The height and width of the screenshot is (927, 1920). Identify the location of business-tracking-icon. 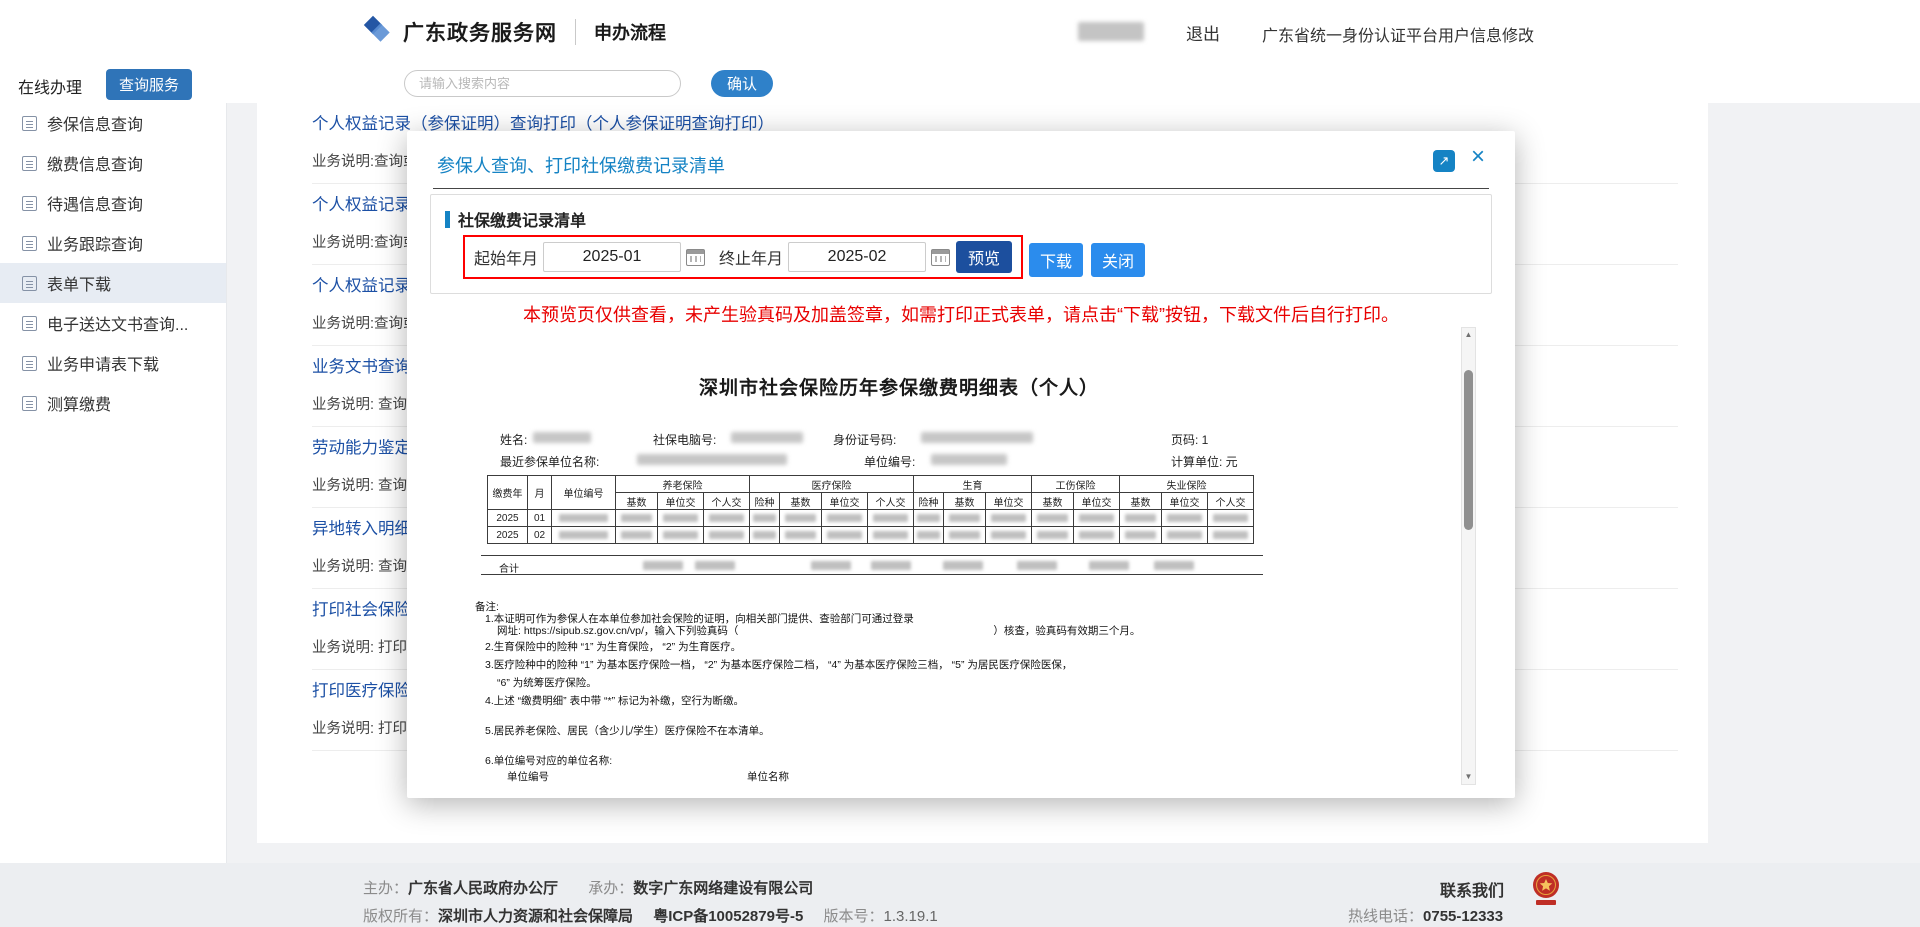
(29, 243).